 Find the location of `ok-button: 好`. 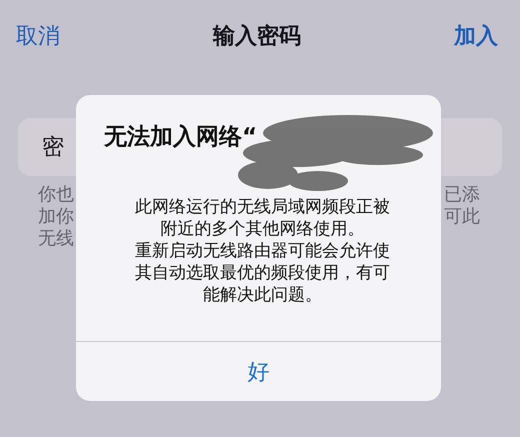

ok-button: 好 is located at coordinates (258, 371).